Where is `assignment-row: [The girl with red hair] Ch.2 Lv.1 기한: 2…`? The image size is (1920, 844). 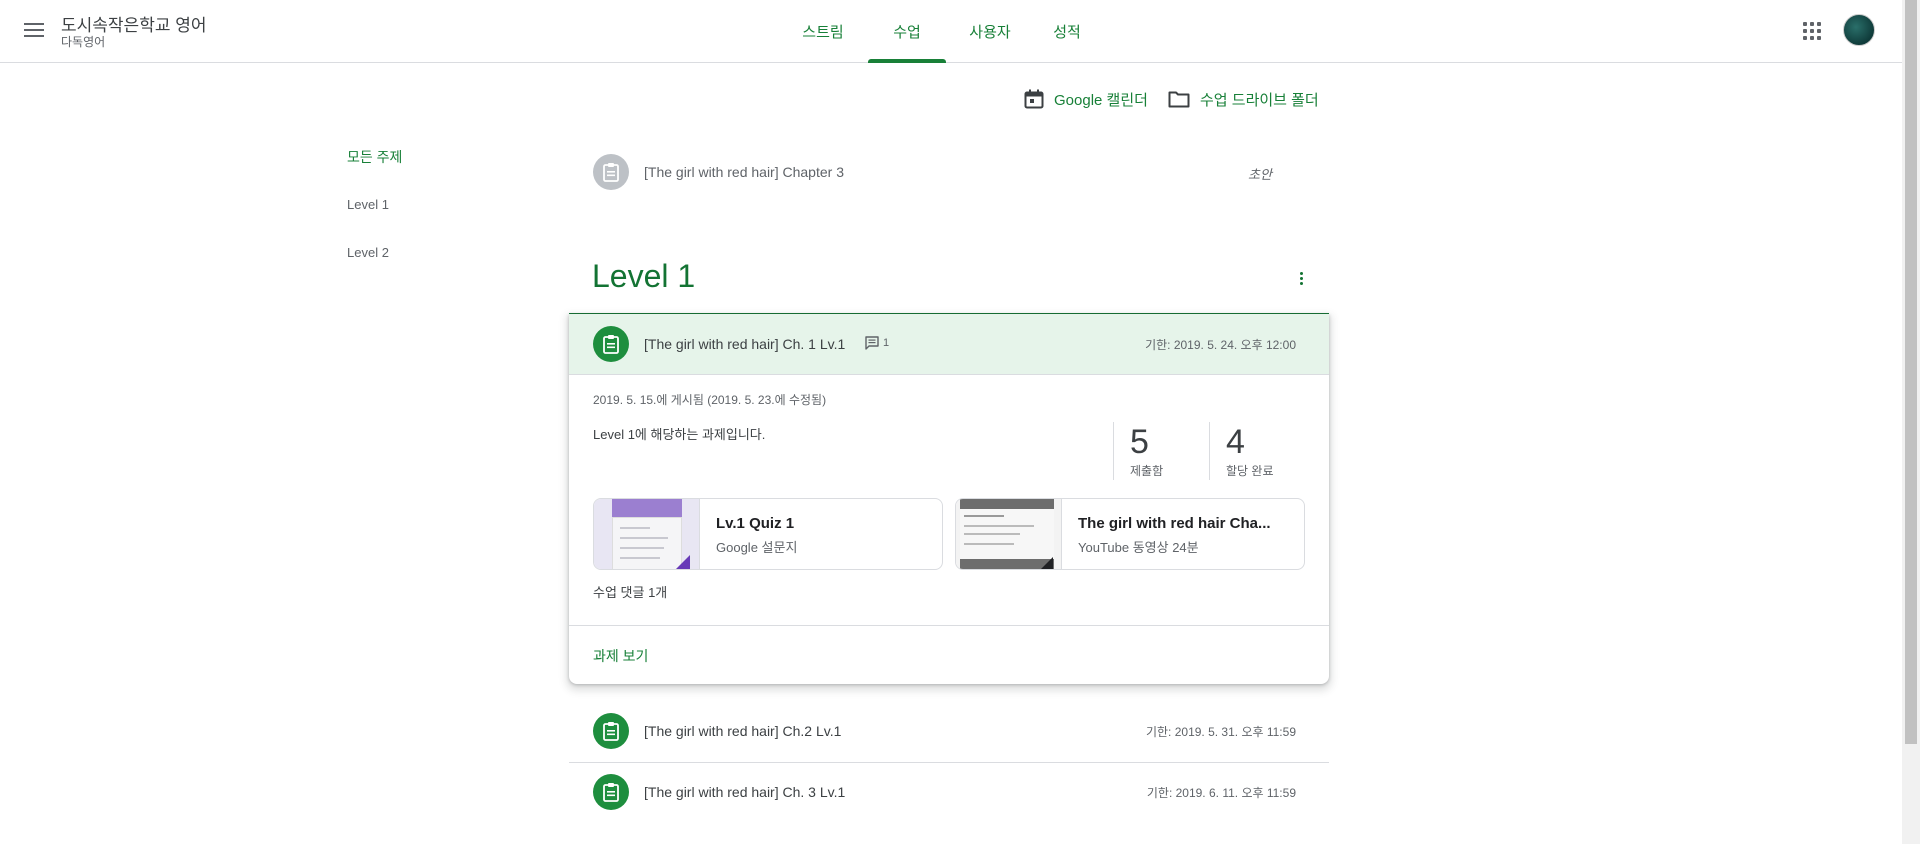 assignment-row: [The girl with red hair] Ch.2 Lv.1 기한: 2… is located at coordinates (949, 731).